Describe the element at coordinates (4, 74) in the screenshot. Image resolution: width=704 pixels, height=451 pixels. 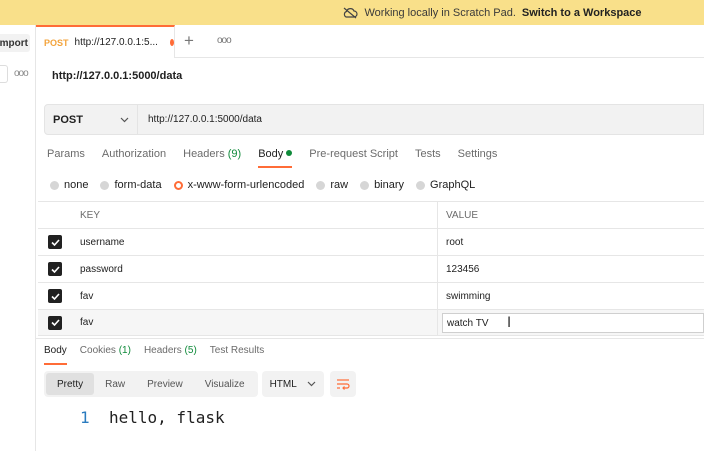
I see `sidebar-search-input` at that location.